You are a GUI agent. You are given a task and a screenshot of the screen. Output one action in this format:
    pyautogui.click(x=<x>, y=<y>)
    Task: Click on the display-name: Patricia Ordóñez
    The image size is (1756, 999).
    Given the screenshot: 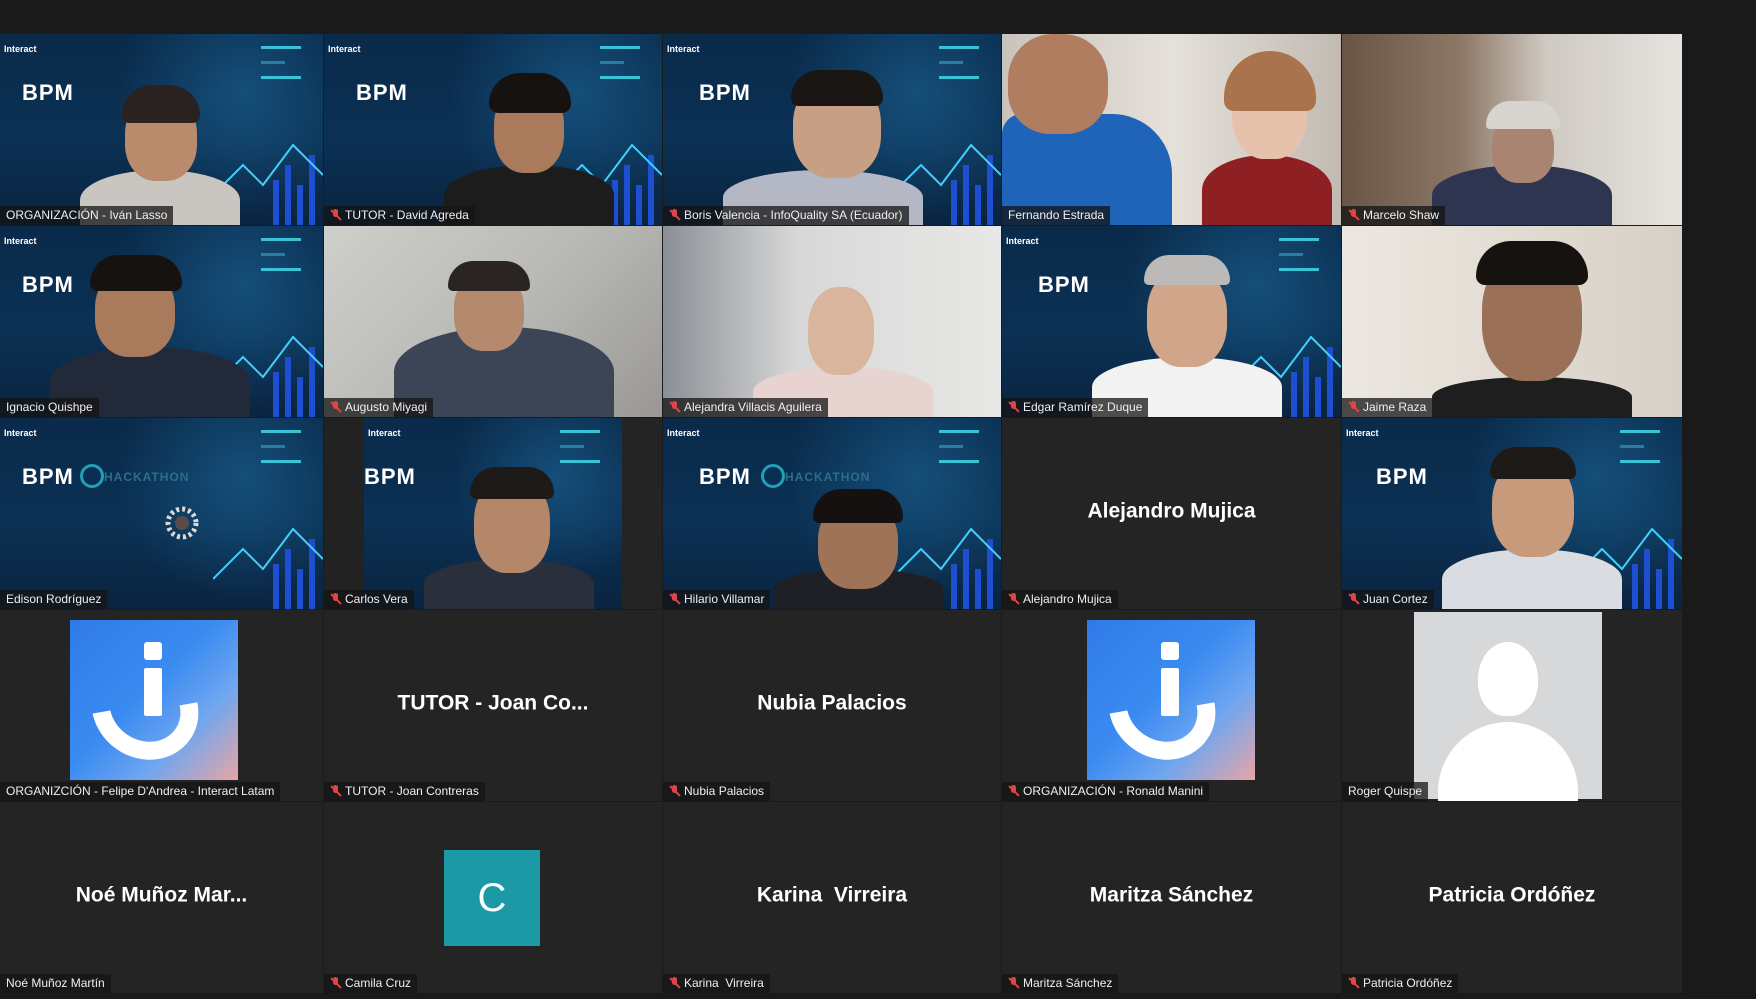 What is the action you would take?
    pyautogui.click(x=1512, y=895)
    